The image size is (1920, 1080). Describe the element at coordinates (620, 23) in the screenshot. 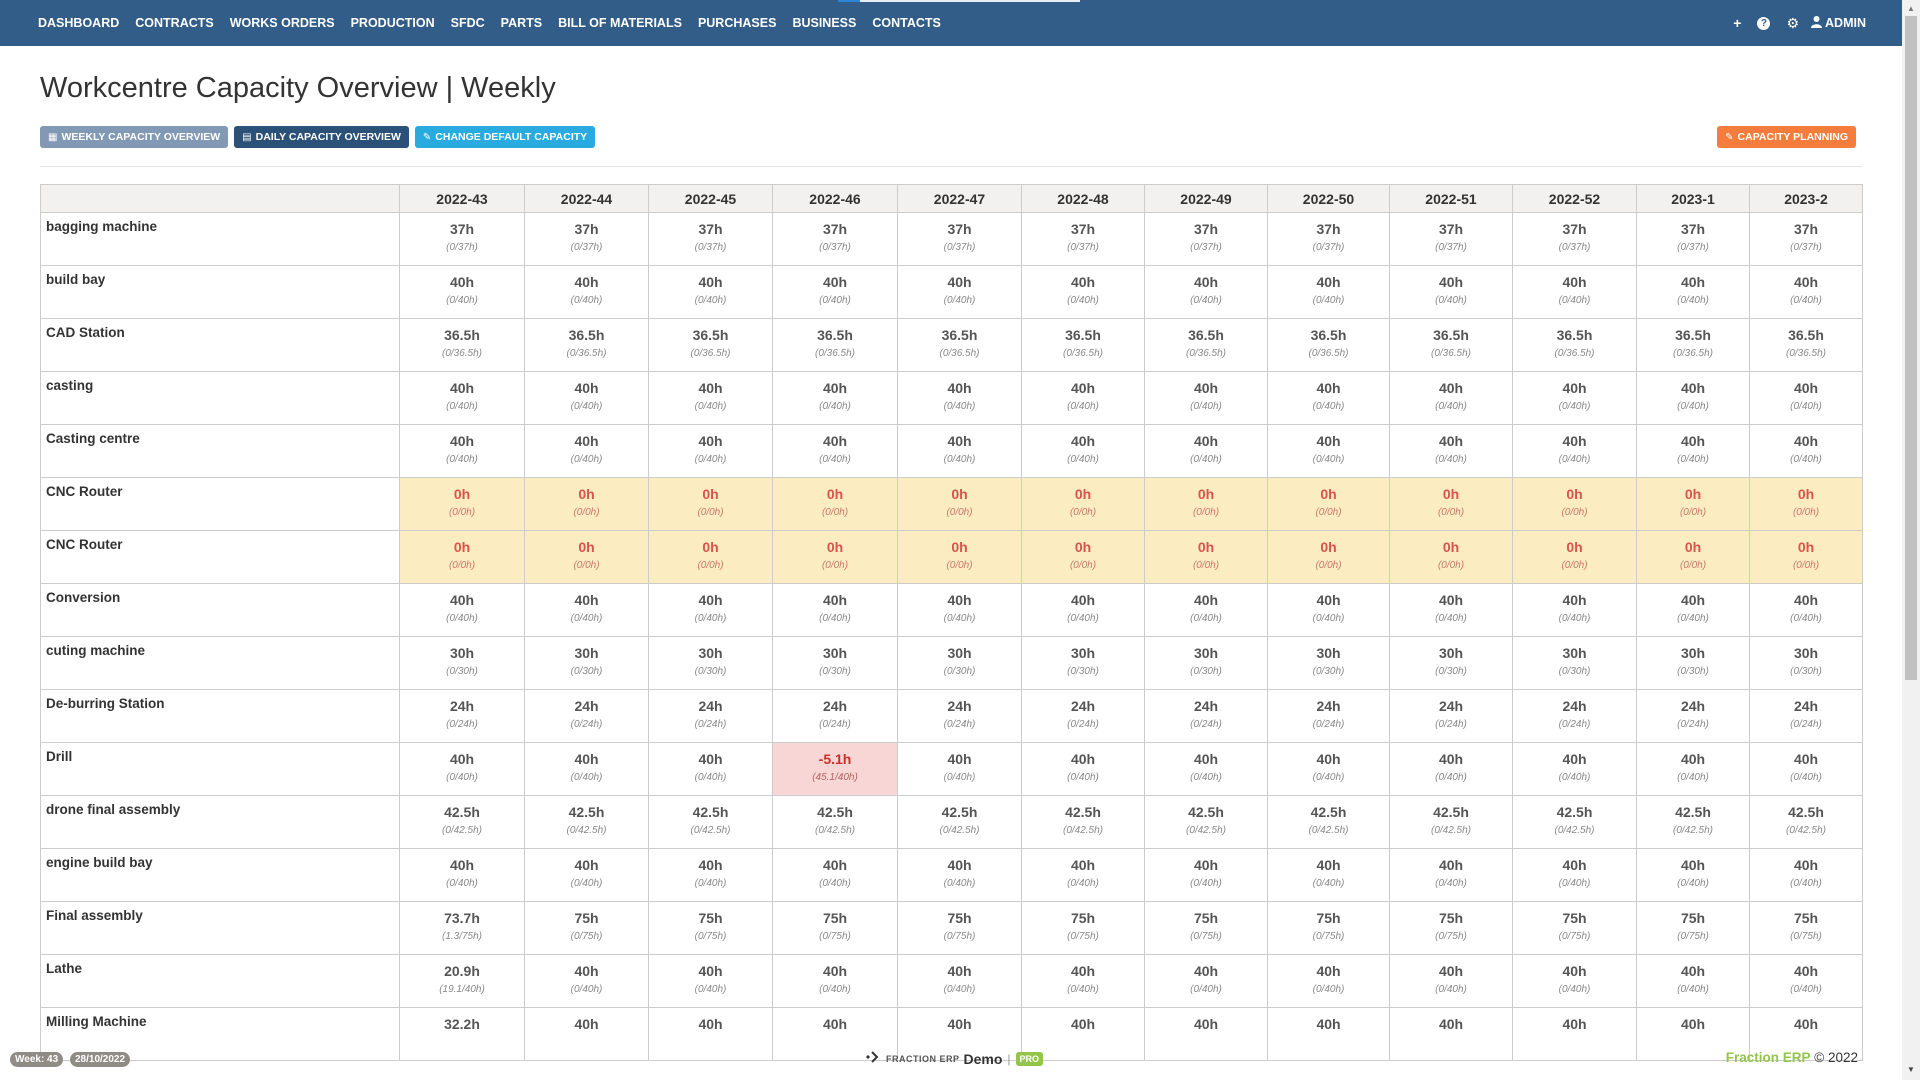

I see `nav-item-bill-of-materials: BILL OF MATERIALS` at that location.